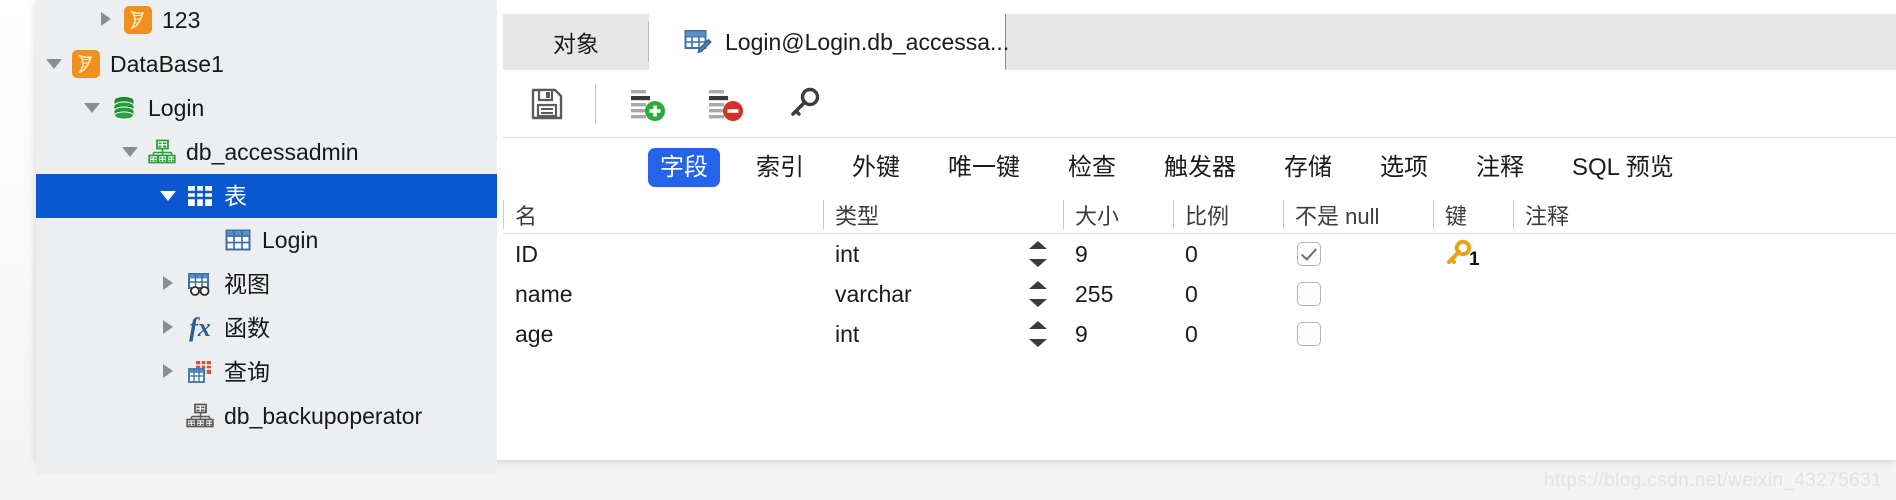 Image resolution: width=1896 pixels, height=500 pixels. I want to click on tree-item-3: db_accessadmin, so click(266, 152).